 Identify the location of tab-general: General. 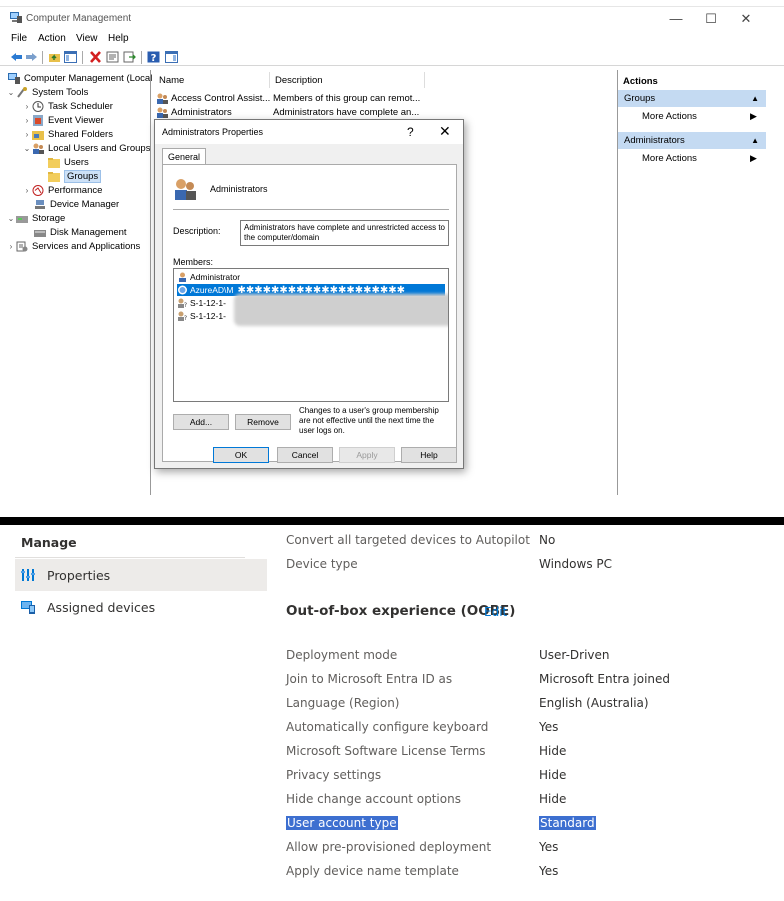
(184, 156).